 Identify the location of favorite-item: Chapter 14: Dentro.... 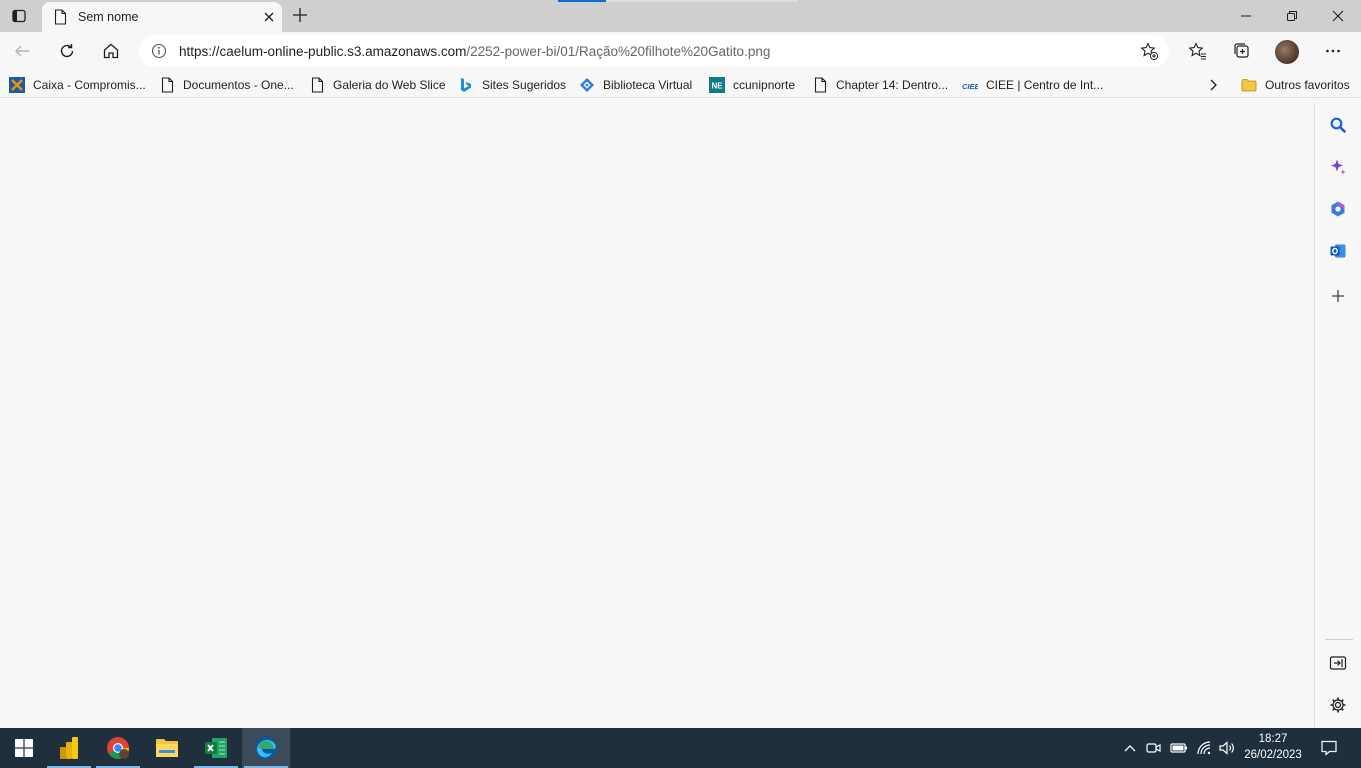
(880, 85).